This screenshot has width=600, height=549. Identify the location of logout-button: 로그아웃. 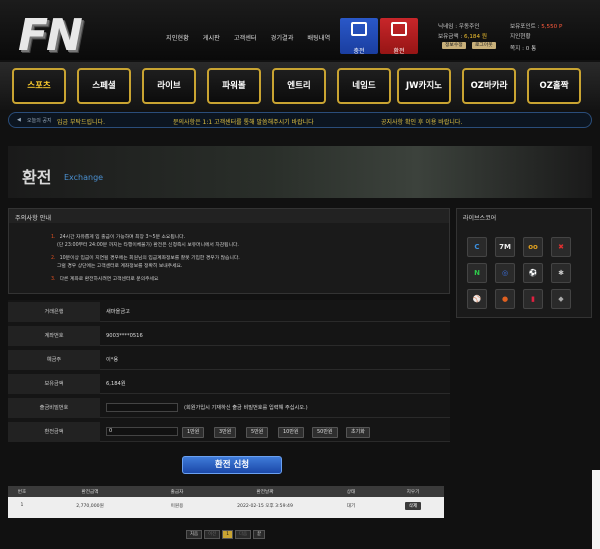
(484, 45).